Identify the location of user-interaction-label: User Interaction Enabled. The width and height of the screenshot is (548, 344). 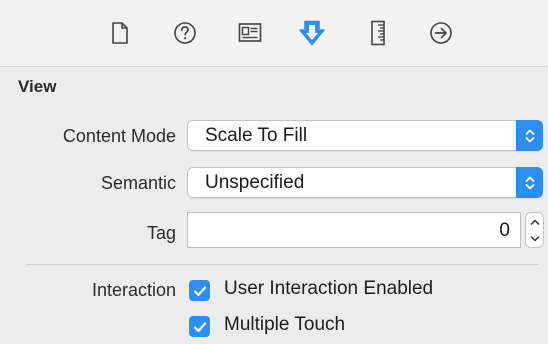
(328, 289).